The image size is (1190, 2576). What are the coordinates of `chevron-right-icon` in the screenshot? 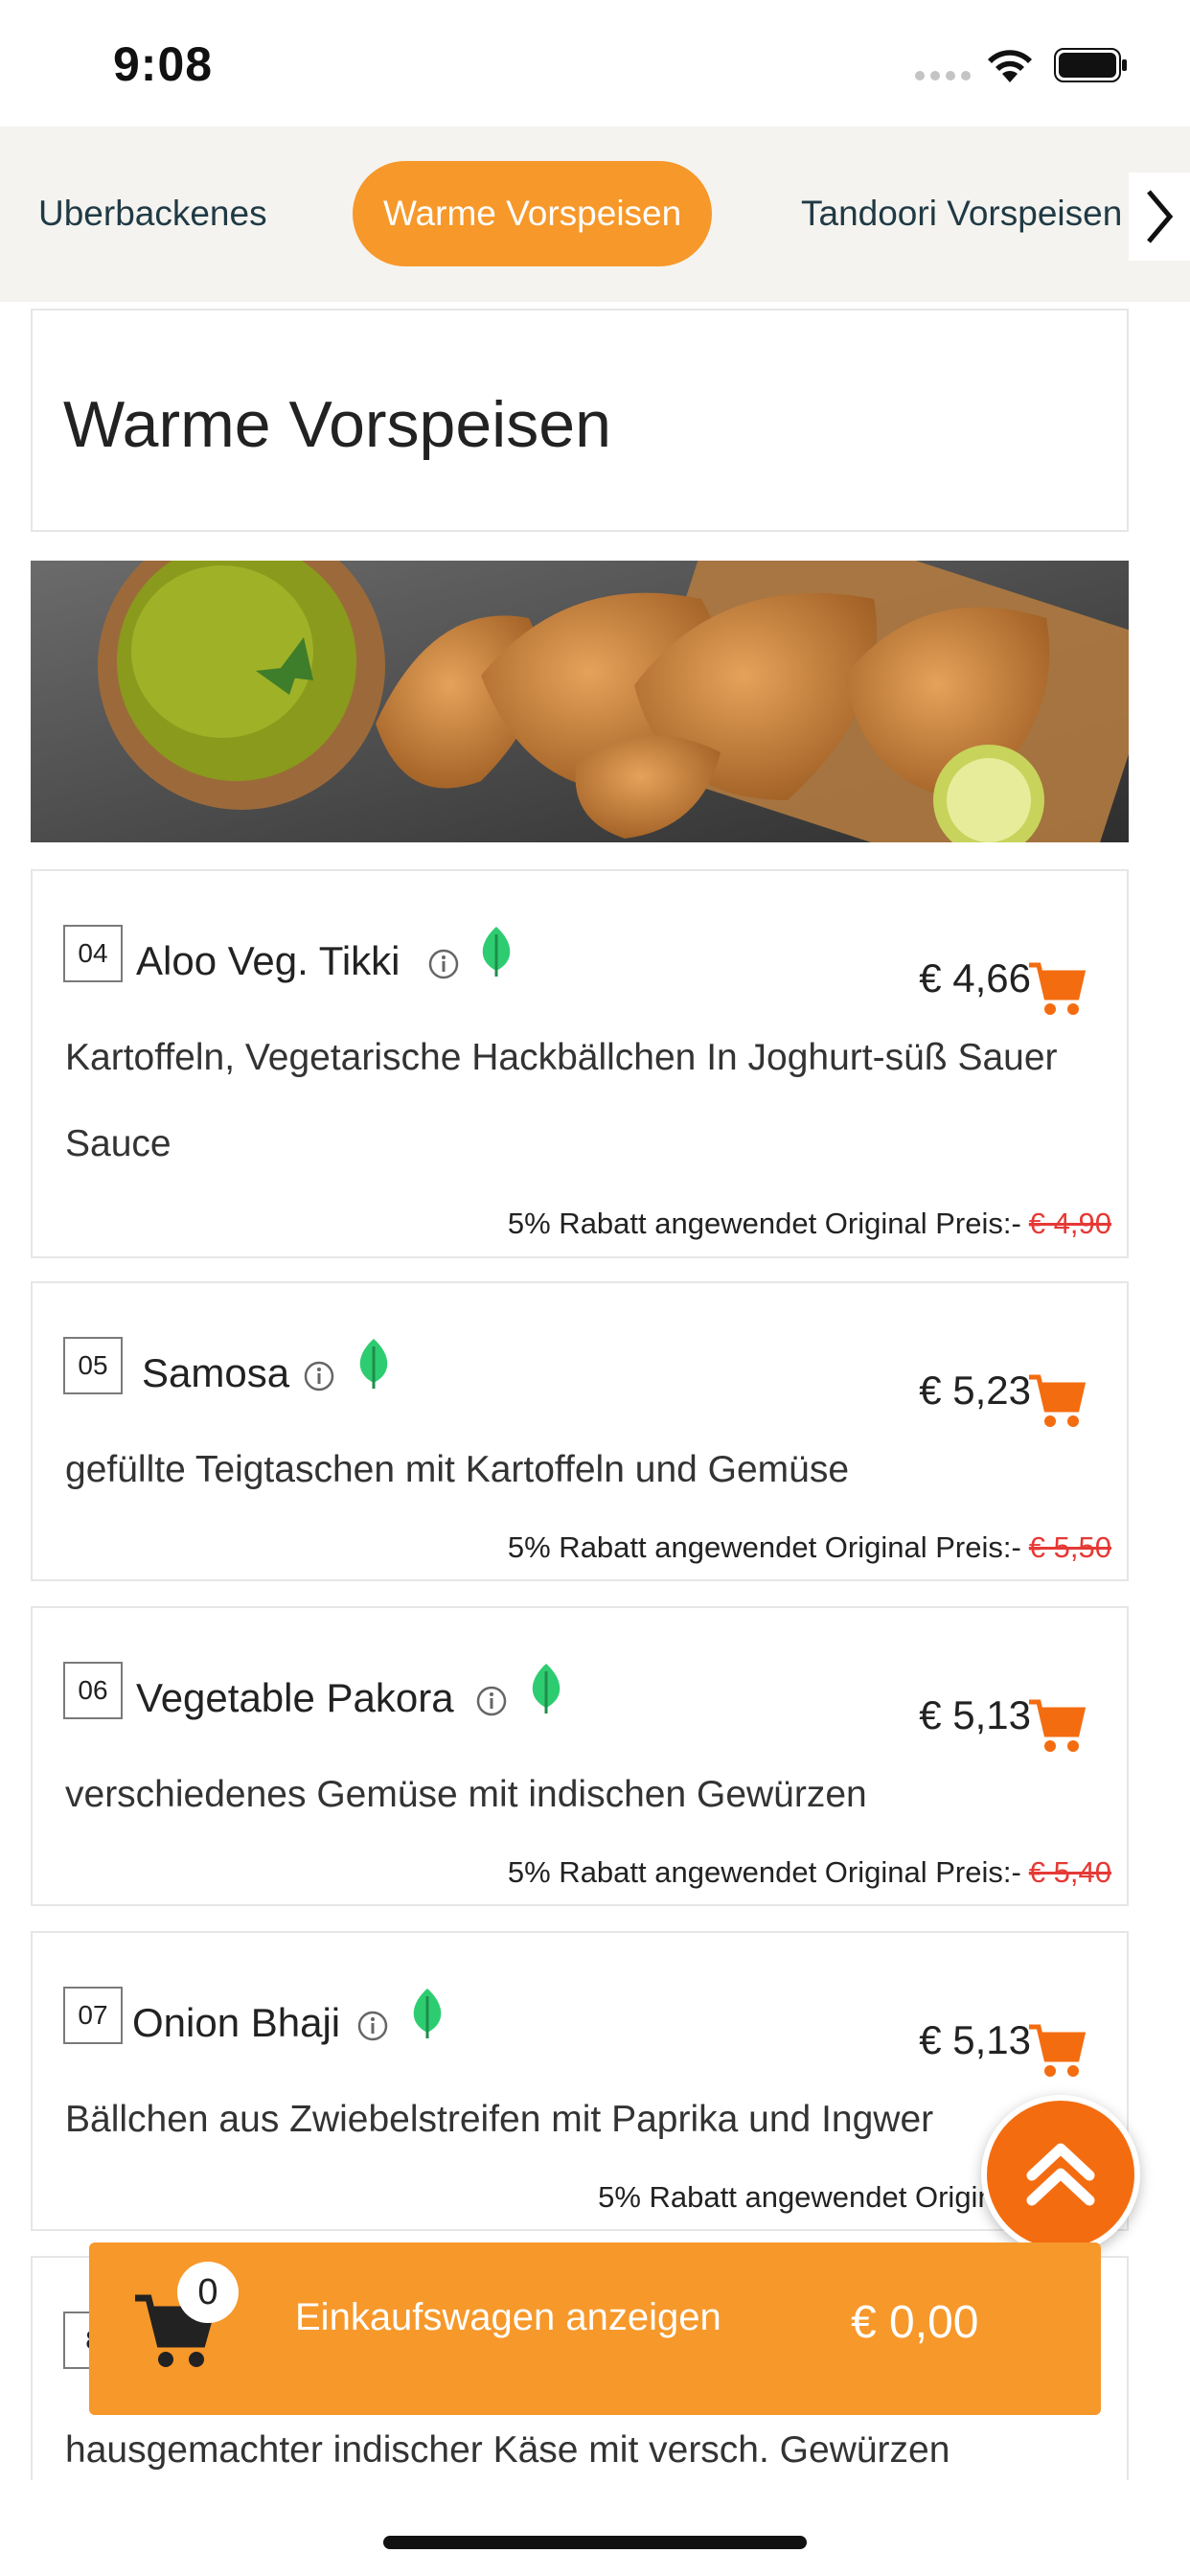 It's located at (1161, 216).